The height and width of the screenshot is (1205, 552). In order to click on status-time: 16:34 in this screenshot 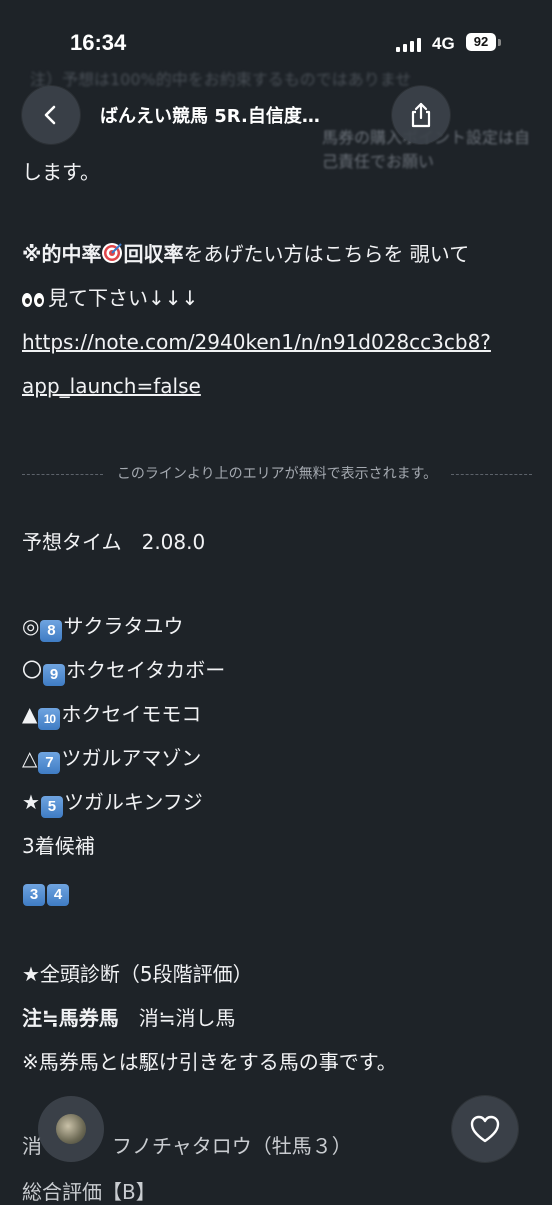, I will do `click(98, 42)`.